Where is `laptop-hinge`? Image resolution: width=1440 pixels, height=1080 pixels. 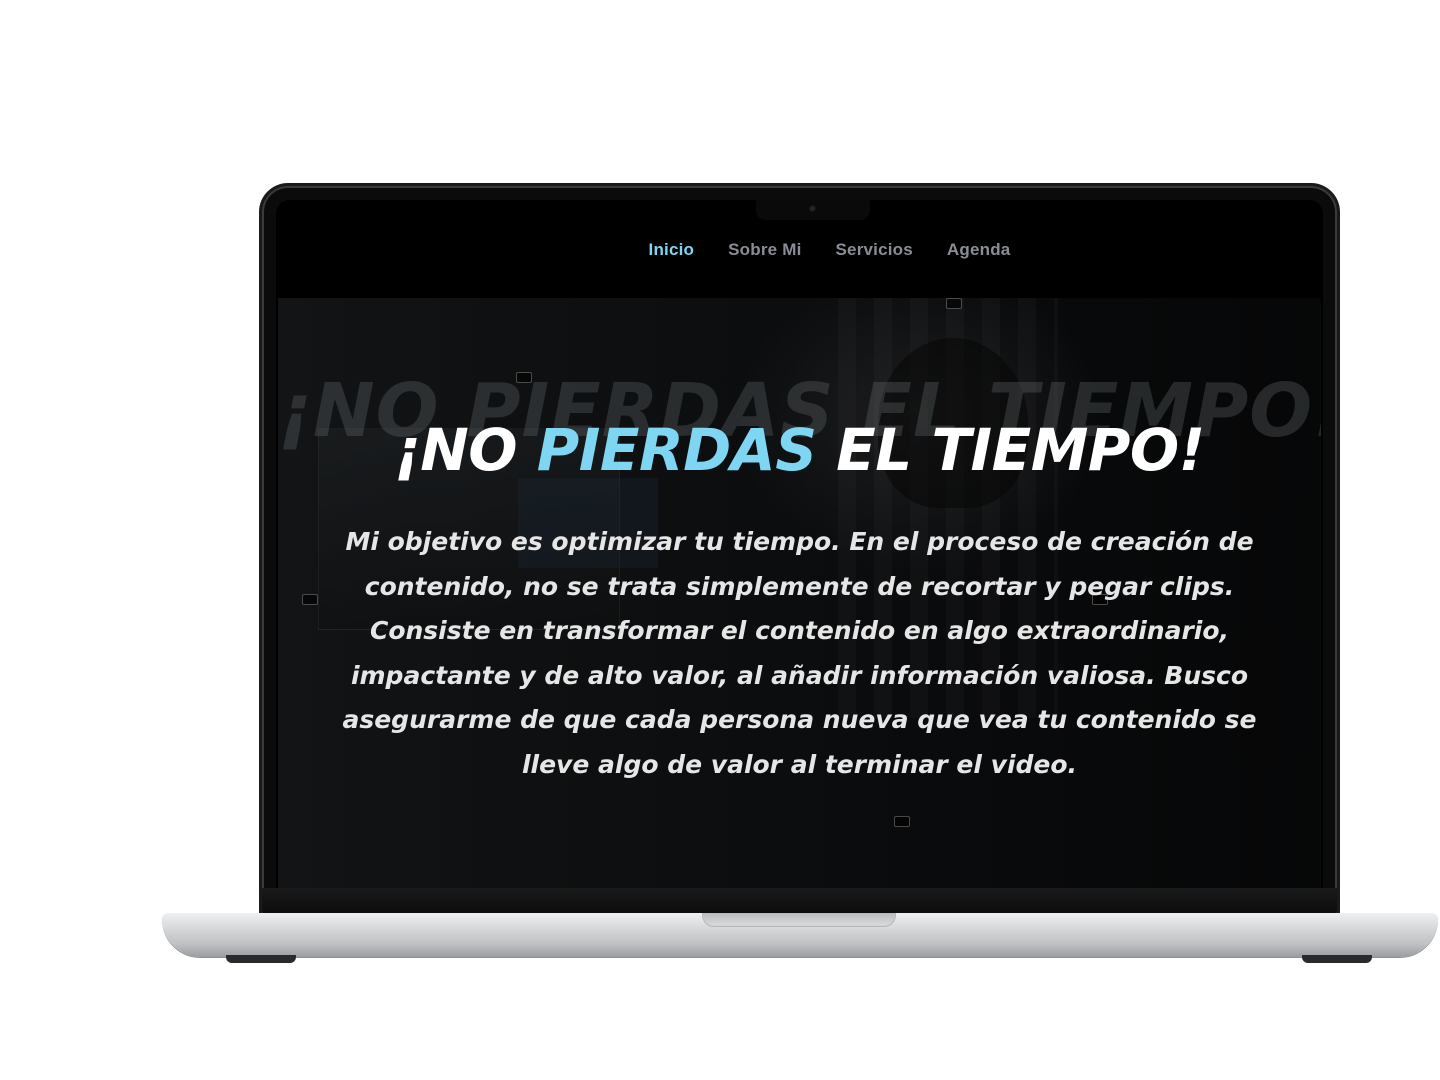
laptop-hinge is located at coordinates (799, 901).